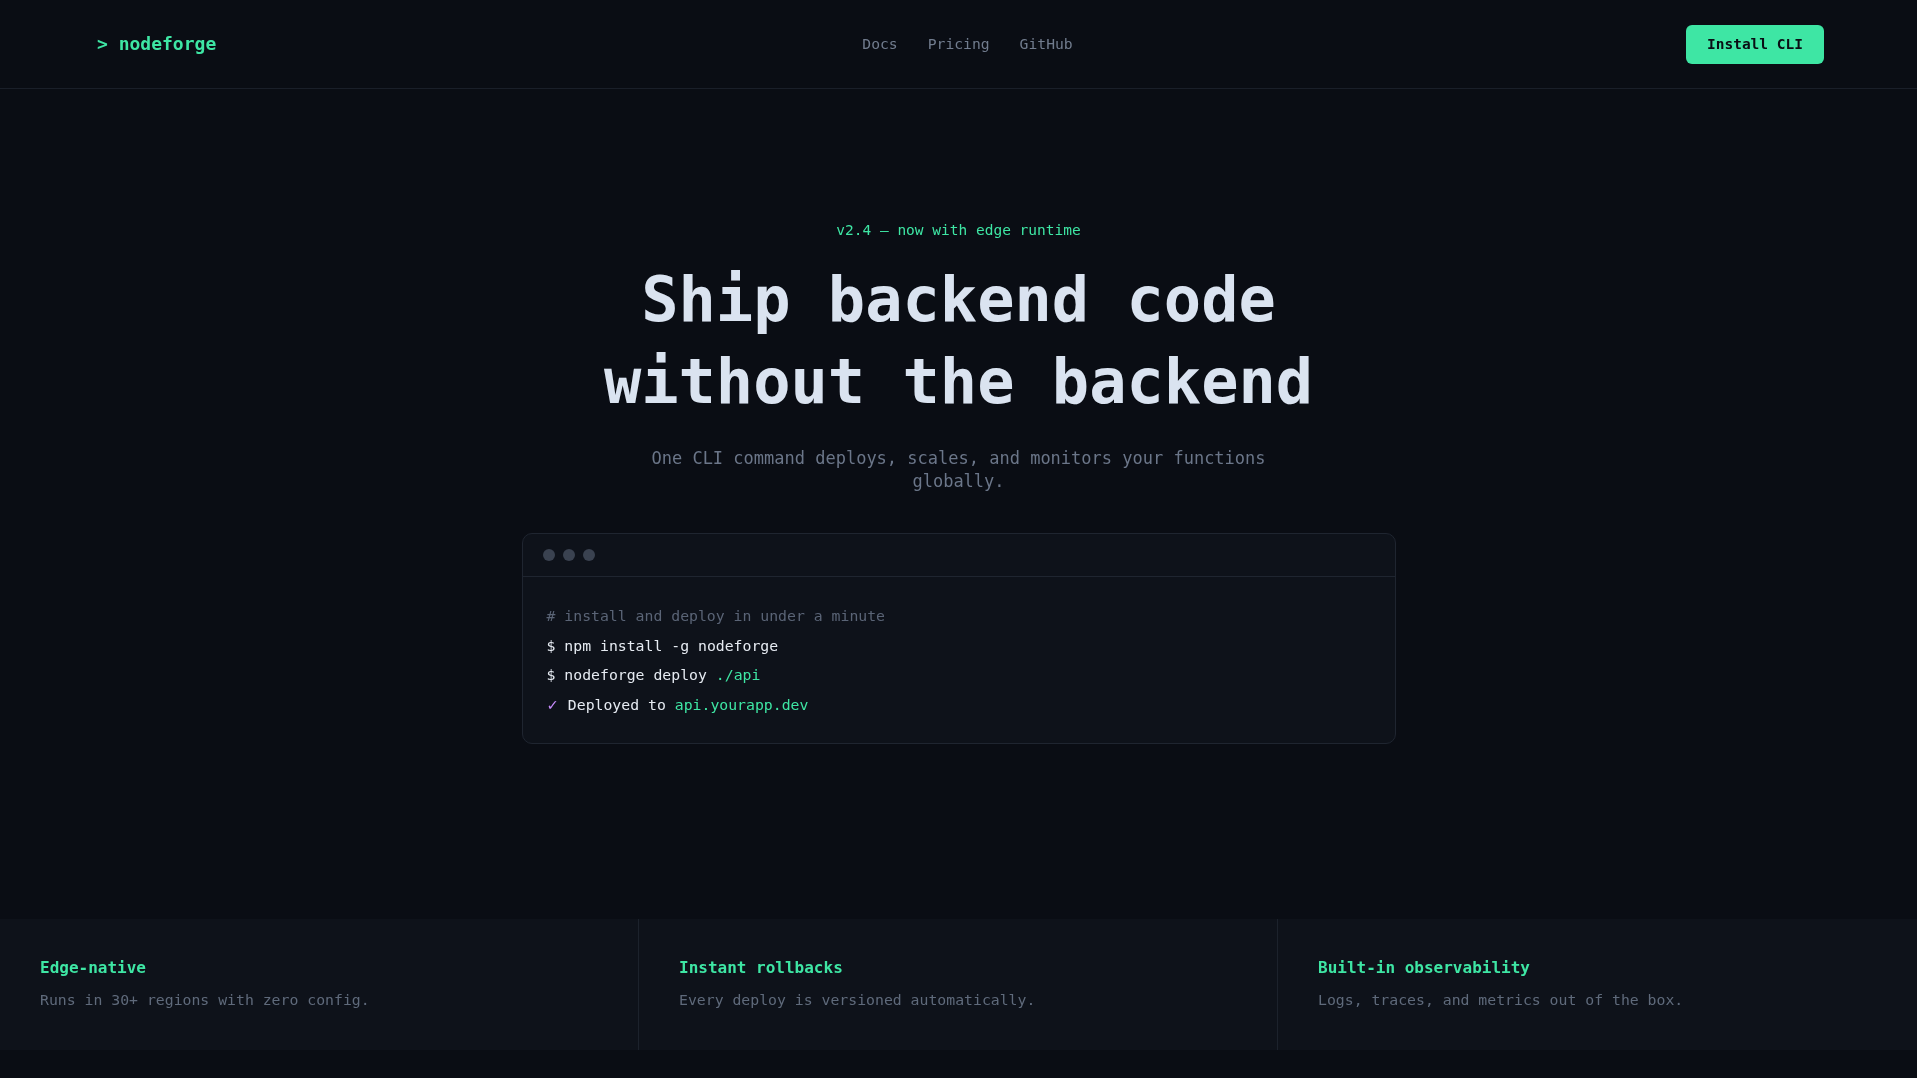 This screenshot has height=1078, width=1917. Describe the element at coordinates (761, 968) in the screenshot. I see `feature-title: Instant rollbacks` at that location.